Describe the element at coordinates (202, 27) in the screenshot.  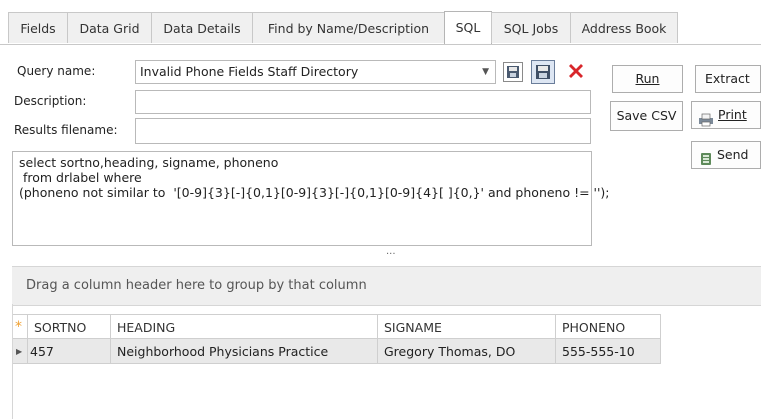
I see `tab-data-details: Data Details` at that location.